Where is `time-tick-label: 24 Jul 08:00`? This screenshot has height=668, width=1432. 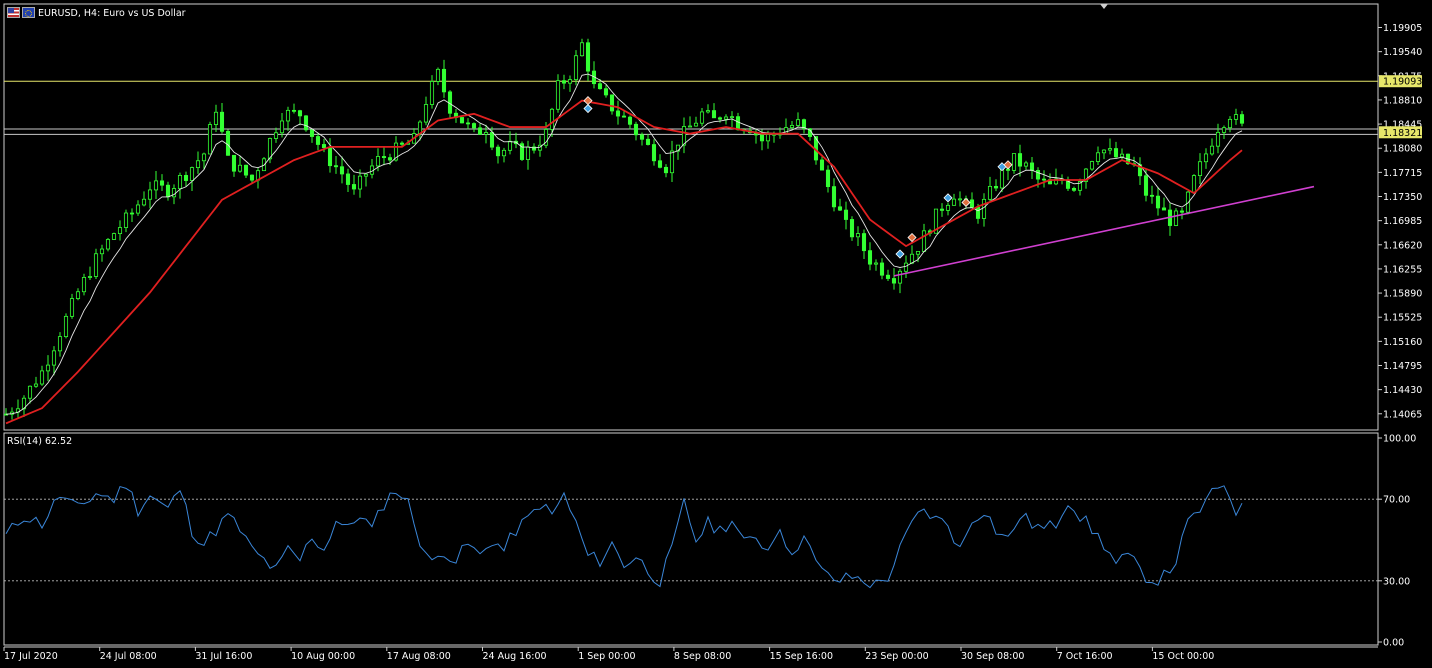
time-tick-label: 24 Jul 08:00 is located at coordinates (128, 656).